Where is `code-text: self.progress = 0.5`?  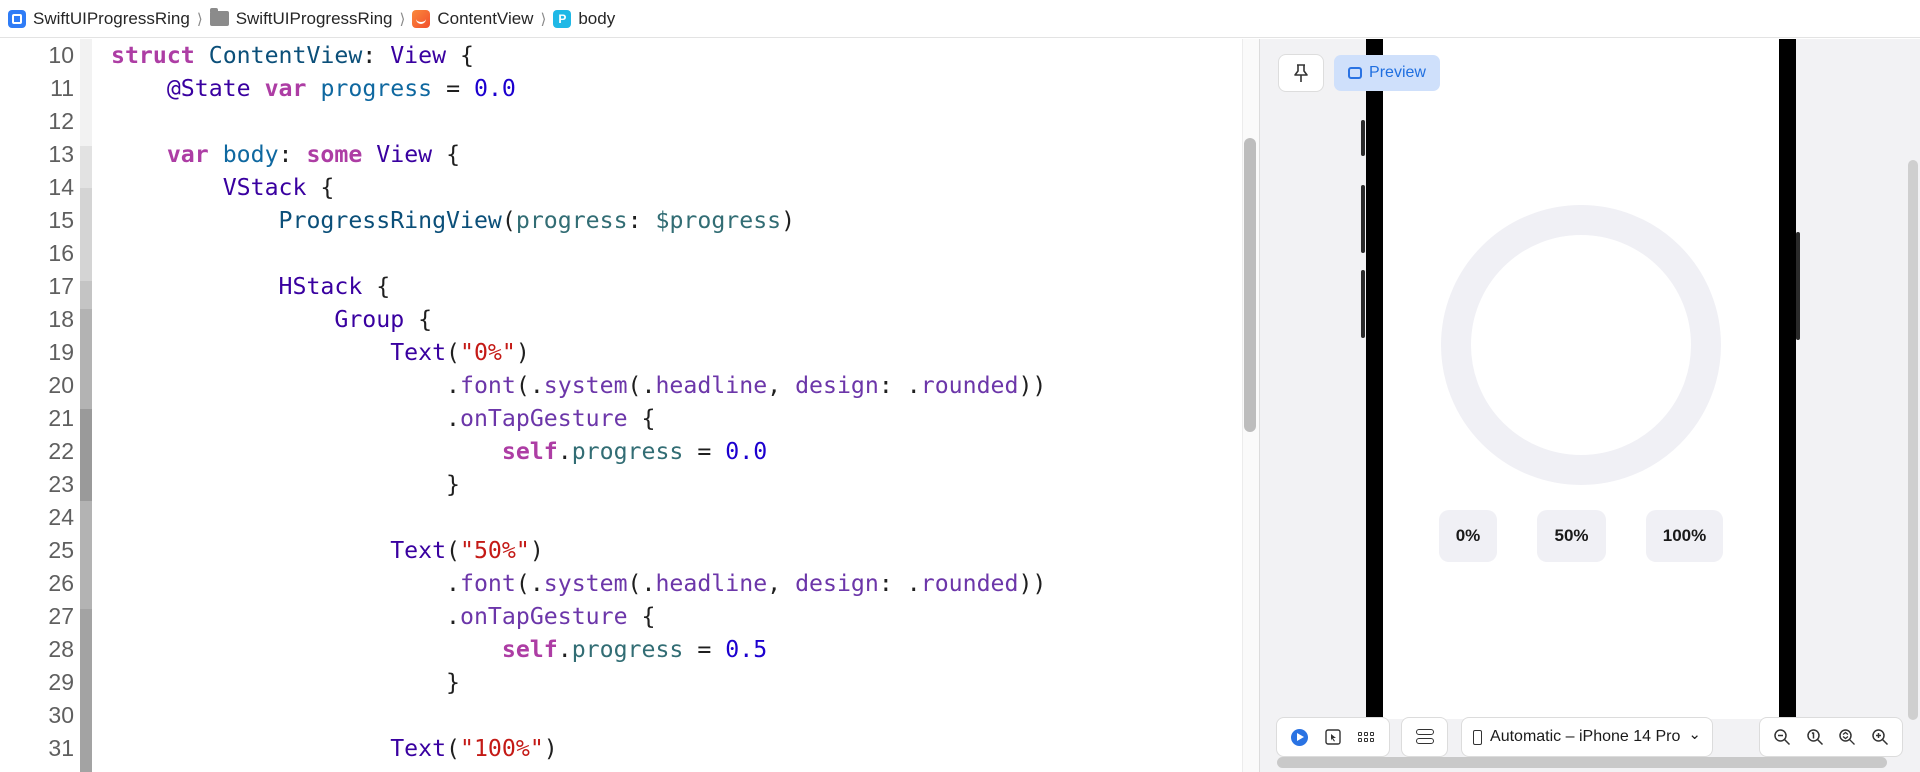
code-text: self.progress = 0.5 is located at coordinates (439, 649).